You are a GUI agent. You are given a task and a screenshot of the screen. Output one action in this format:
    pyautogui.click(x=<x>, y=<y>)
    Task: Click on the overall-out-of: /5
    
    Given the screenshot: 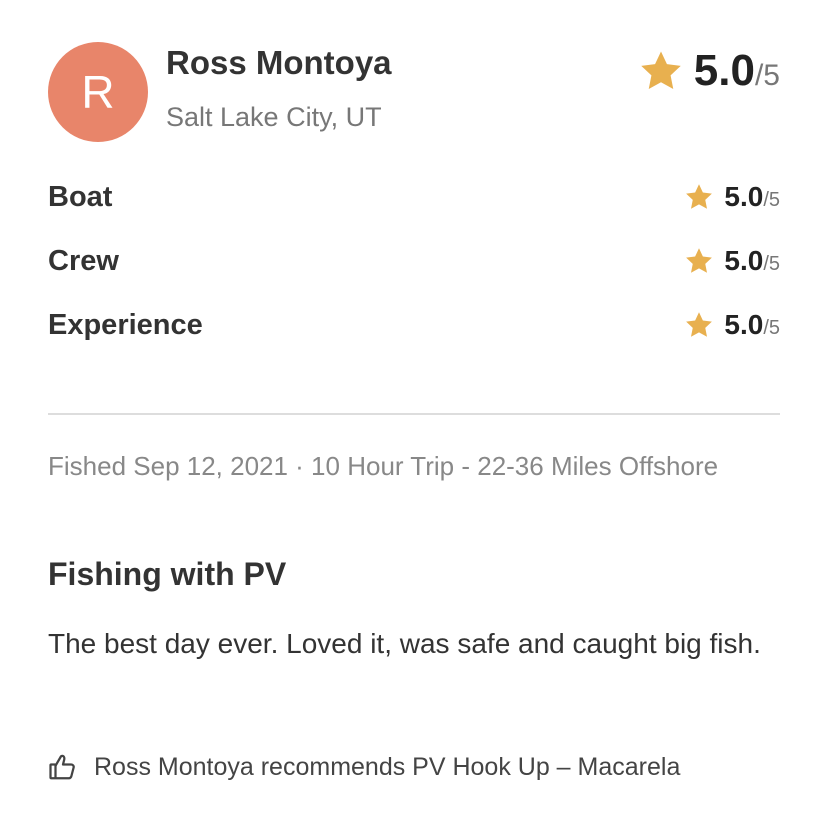 What is the action you would take?
    pyautogui.click(x=767, y=75)
    